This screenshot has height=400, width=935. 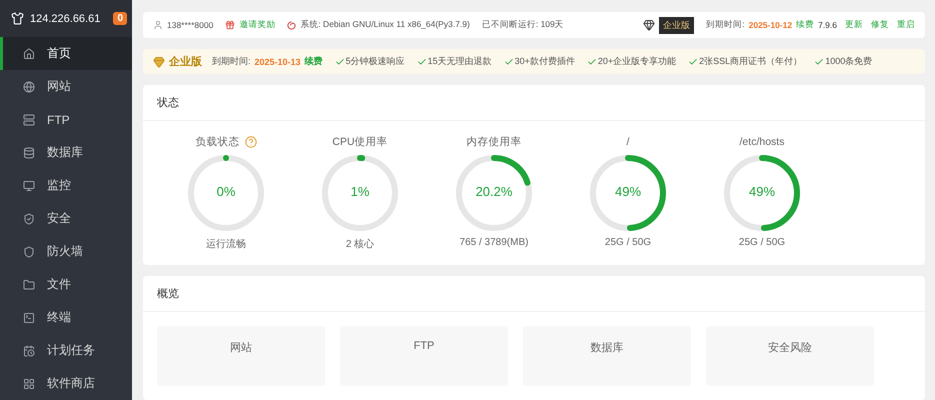 I want to click on help-icon, so click(x=250, y=142).